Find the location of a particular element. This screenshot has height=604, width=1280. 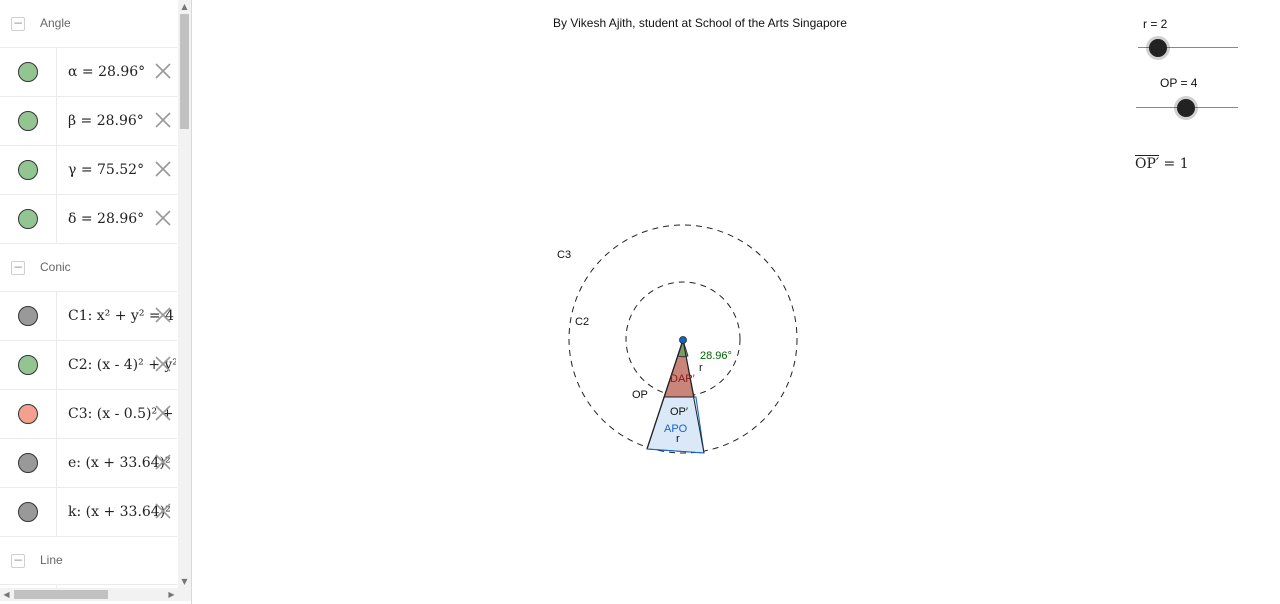

label-c2: C2 is located at coordinates (582, 322).